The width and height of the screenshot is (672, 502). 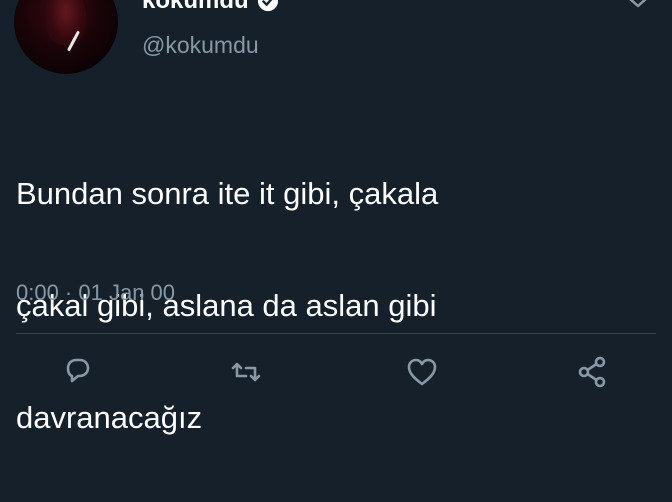 What do you see at coordinates (200, 45) in the screenshot?
I see `user-handle: @kokumdu` at bounding box center [200, 45].